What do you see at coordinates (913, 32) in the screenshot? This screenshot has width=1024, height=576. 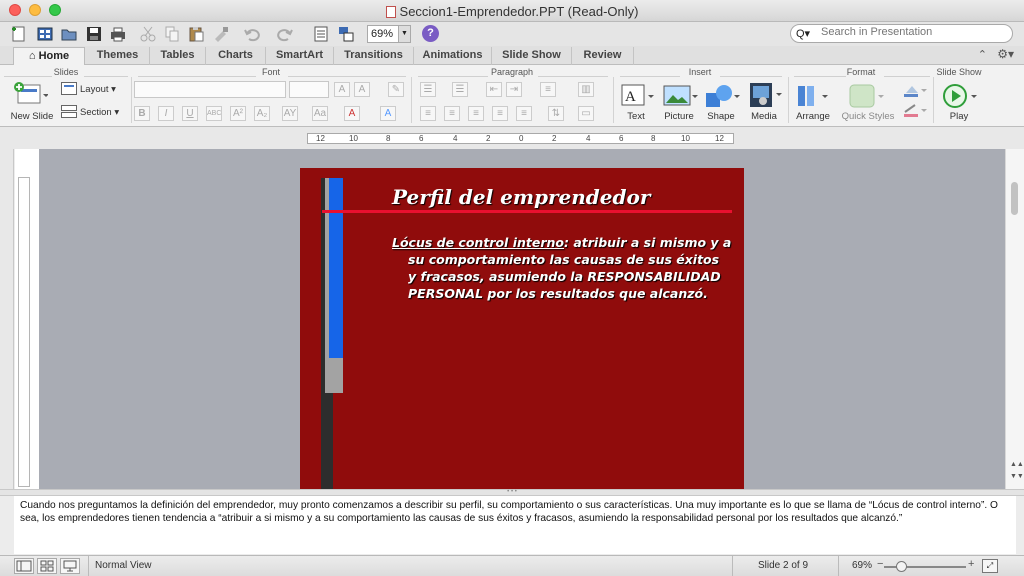 I see `search-input` at bounding box center [913, 32].